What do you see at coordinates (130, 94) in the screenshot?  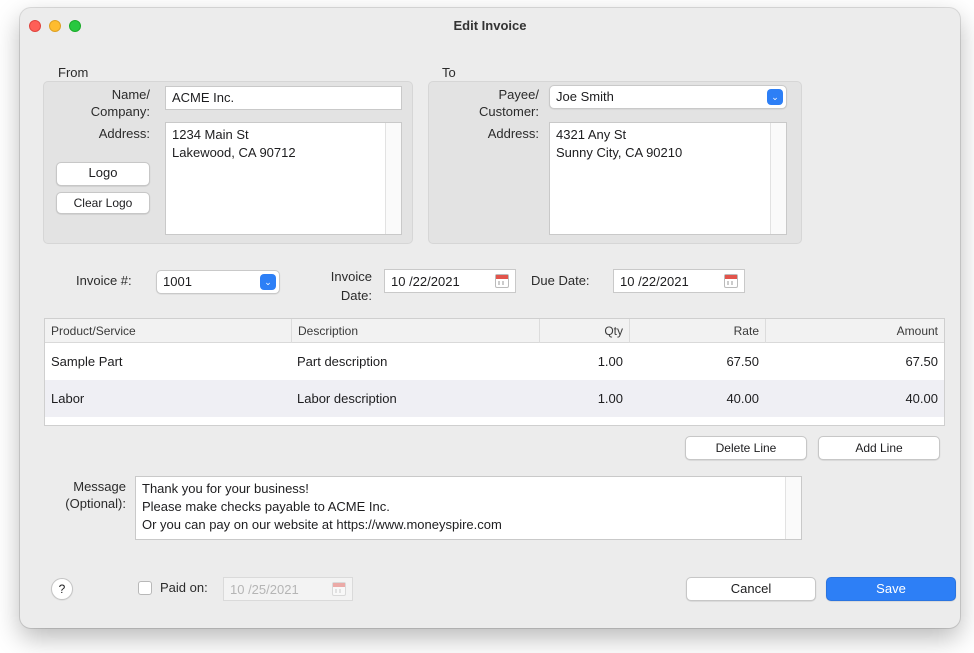 I see `name-label: Name/` at bounding box center [130, 94].